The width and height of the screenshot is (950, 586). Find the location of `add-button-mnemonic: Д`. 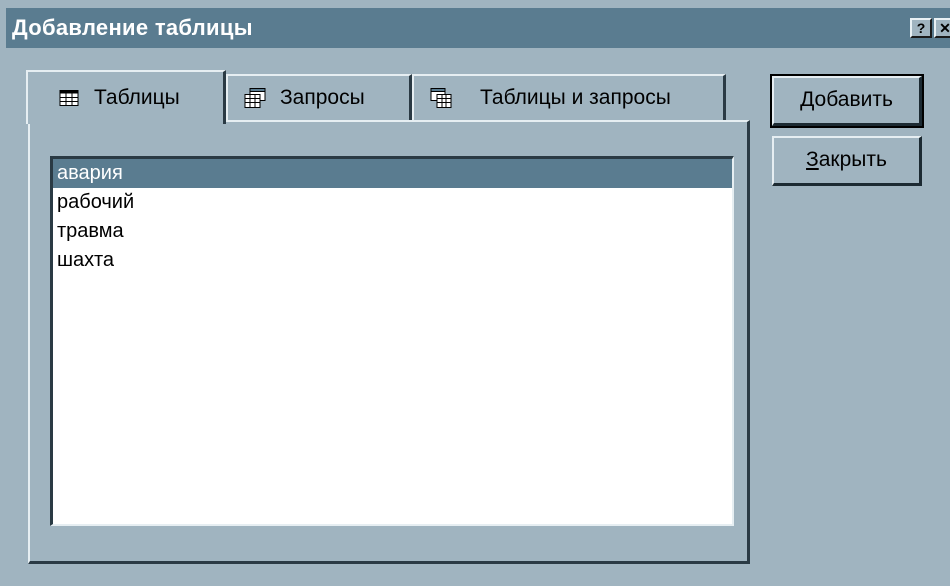

add-button-mnemonic: Д is located at coordinates (807, 99).